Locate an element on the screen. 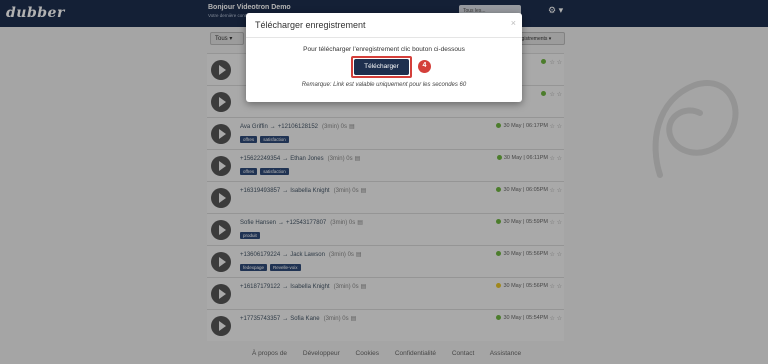 The image size is (768, 364). close-icon: × is located at coordinates (513, 23).